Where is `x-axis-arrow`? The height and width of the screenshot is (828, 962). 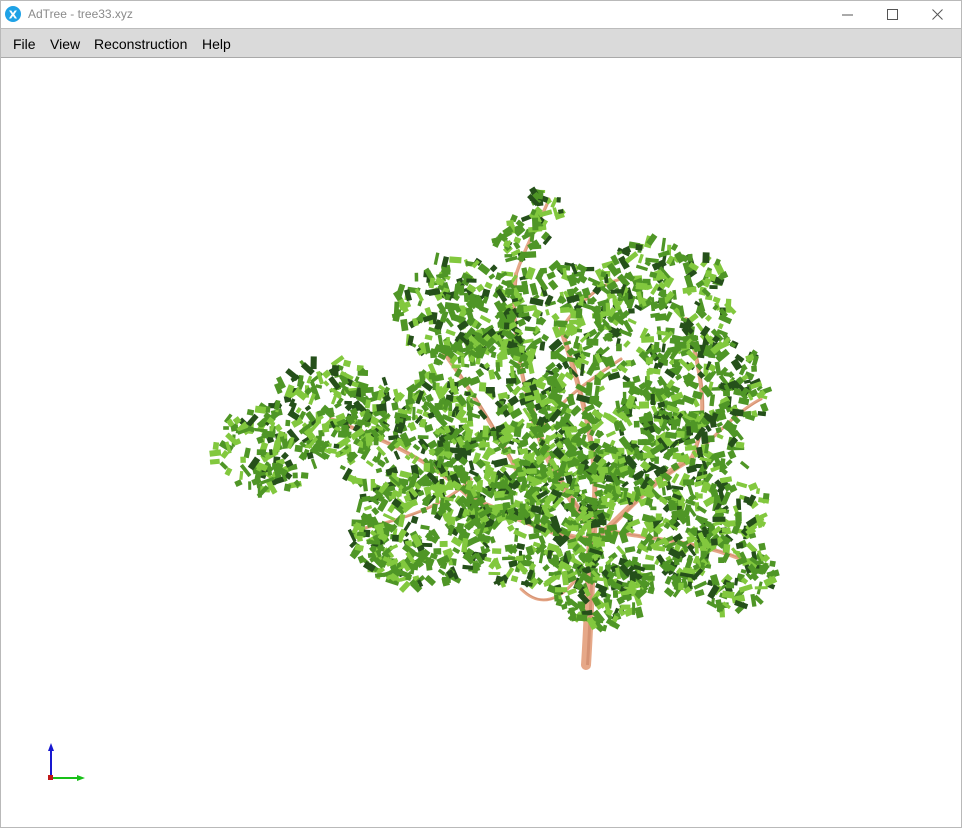 x-axis-arrow is located at coordinates (81, 778).